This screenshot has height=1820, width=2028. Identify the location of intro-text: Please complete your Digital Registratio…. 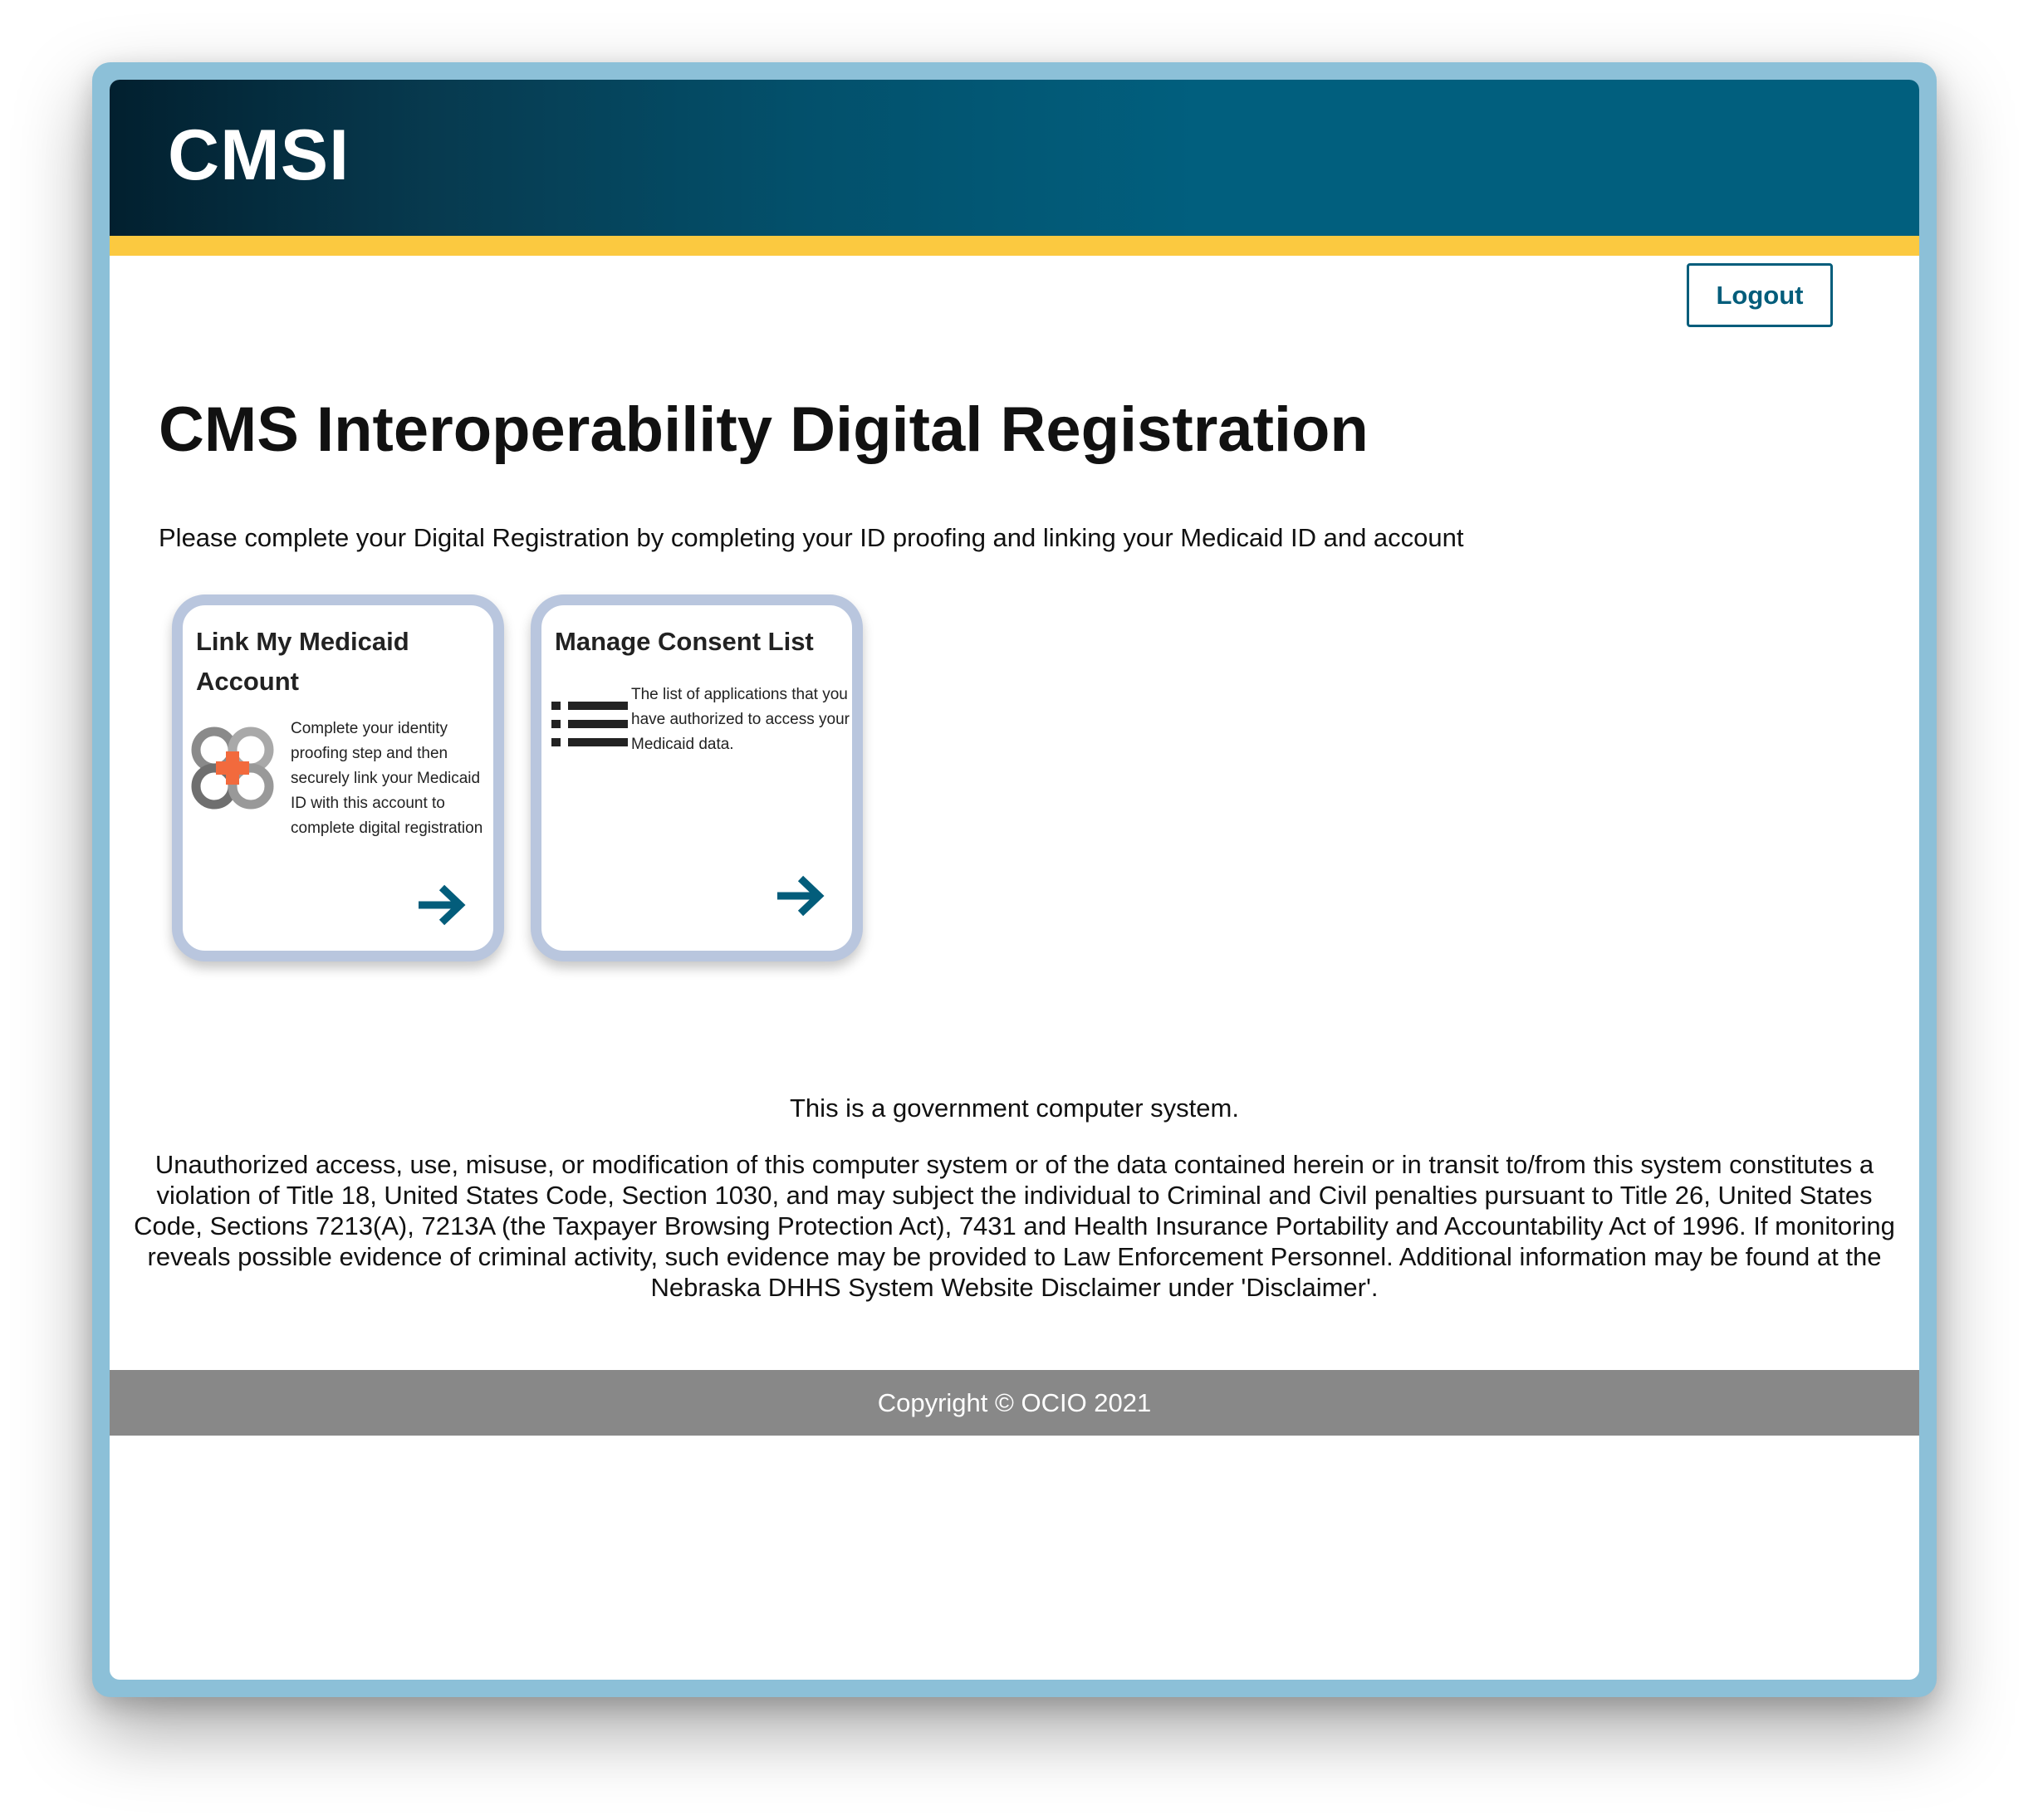
(811, 537).